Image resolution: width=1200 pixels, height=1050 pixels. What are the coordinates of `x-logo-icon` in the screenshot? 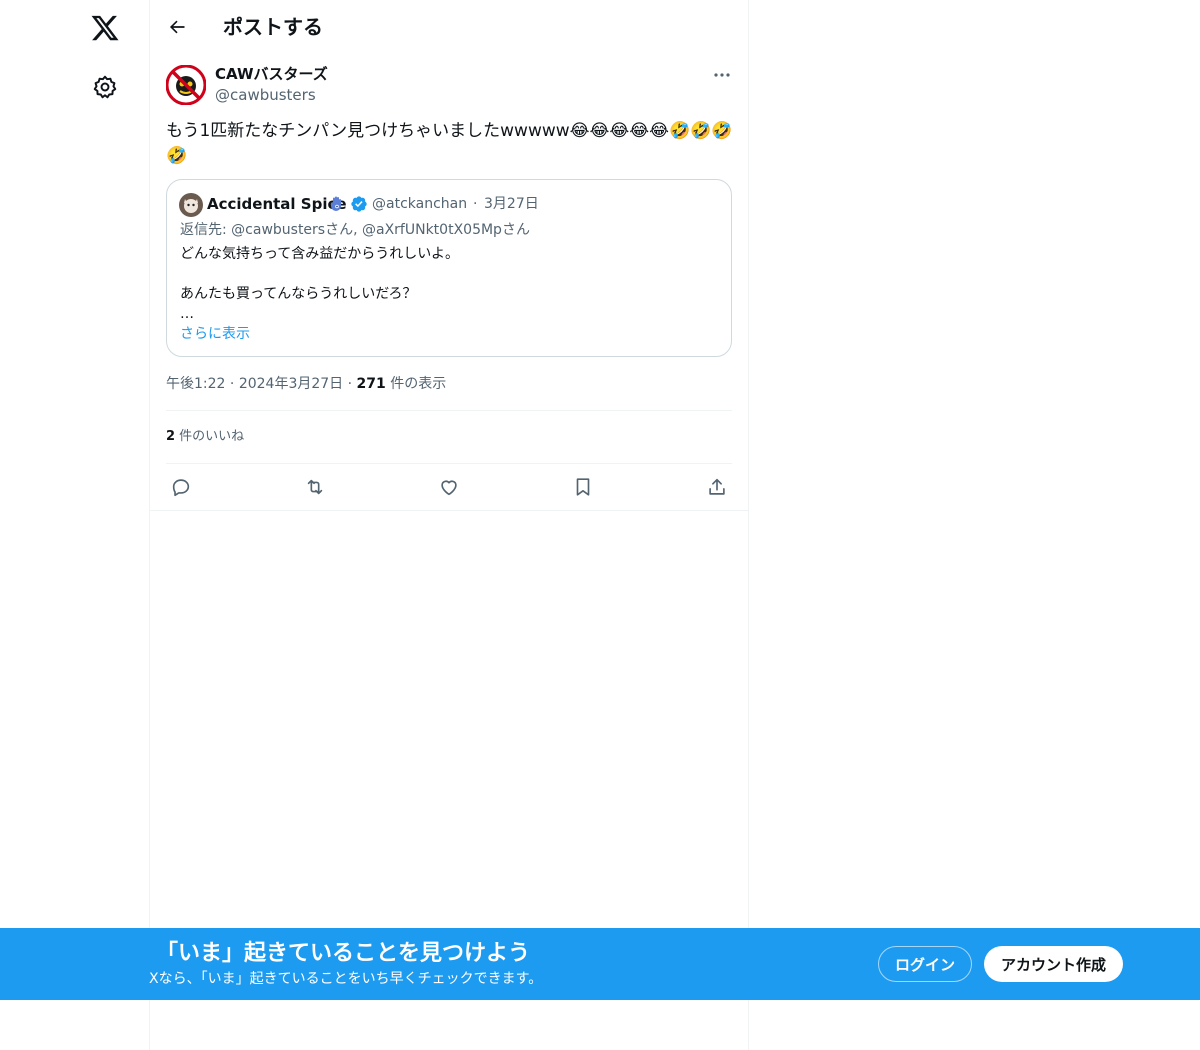 It's located at (105, 28).